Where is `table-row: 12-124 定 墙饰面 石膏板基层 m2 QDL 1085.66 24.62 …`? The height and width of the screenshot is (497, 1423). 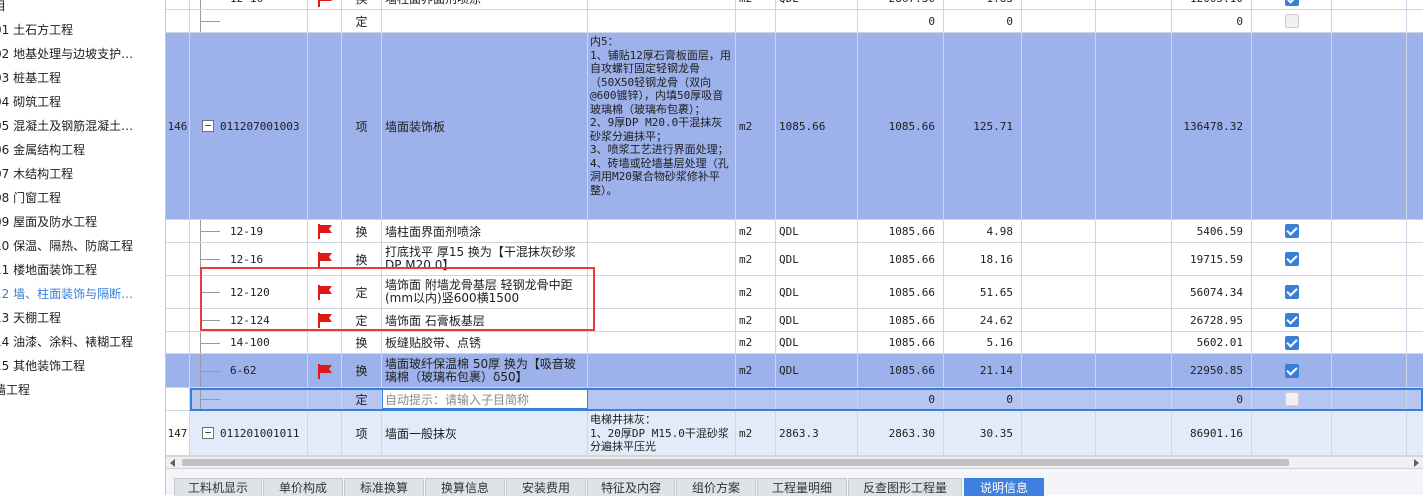 table-row: 12-124 定 墙饰面 石膏板基层 m2 QDL 1085.66 24.62 … is located at coordinates (794, 320).